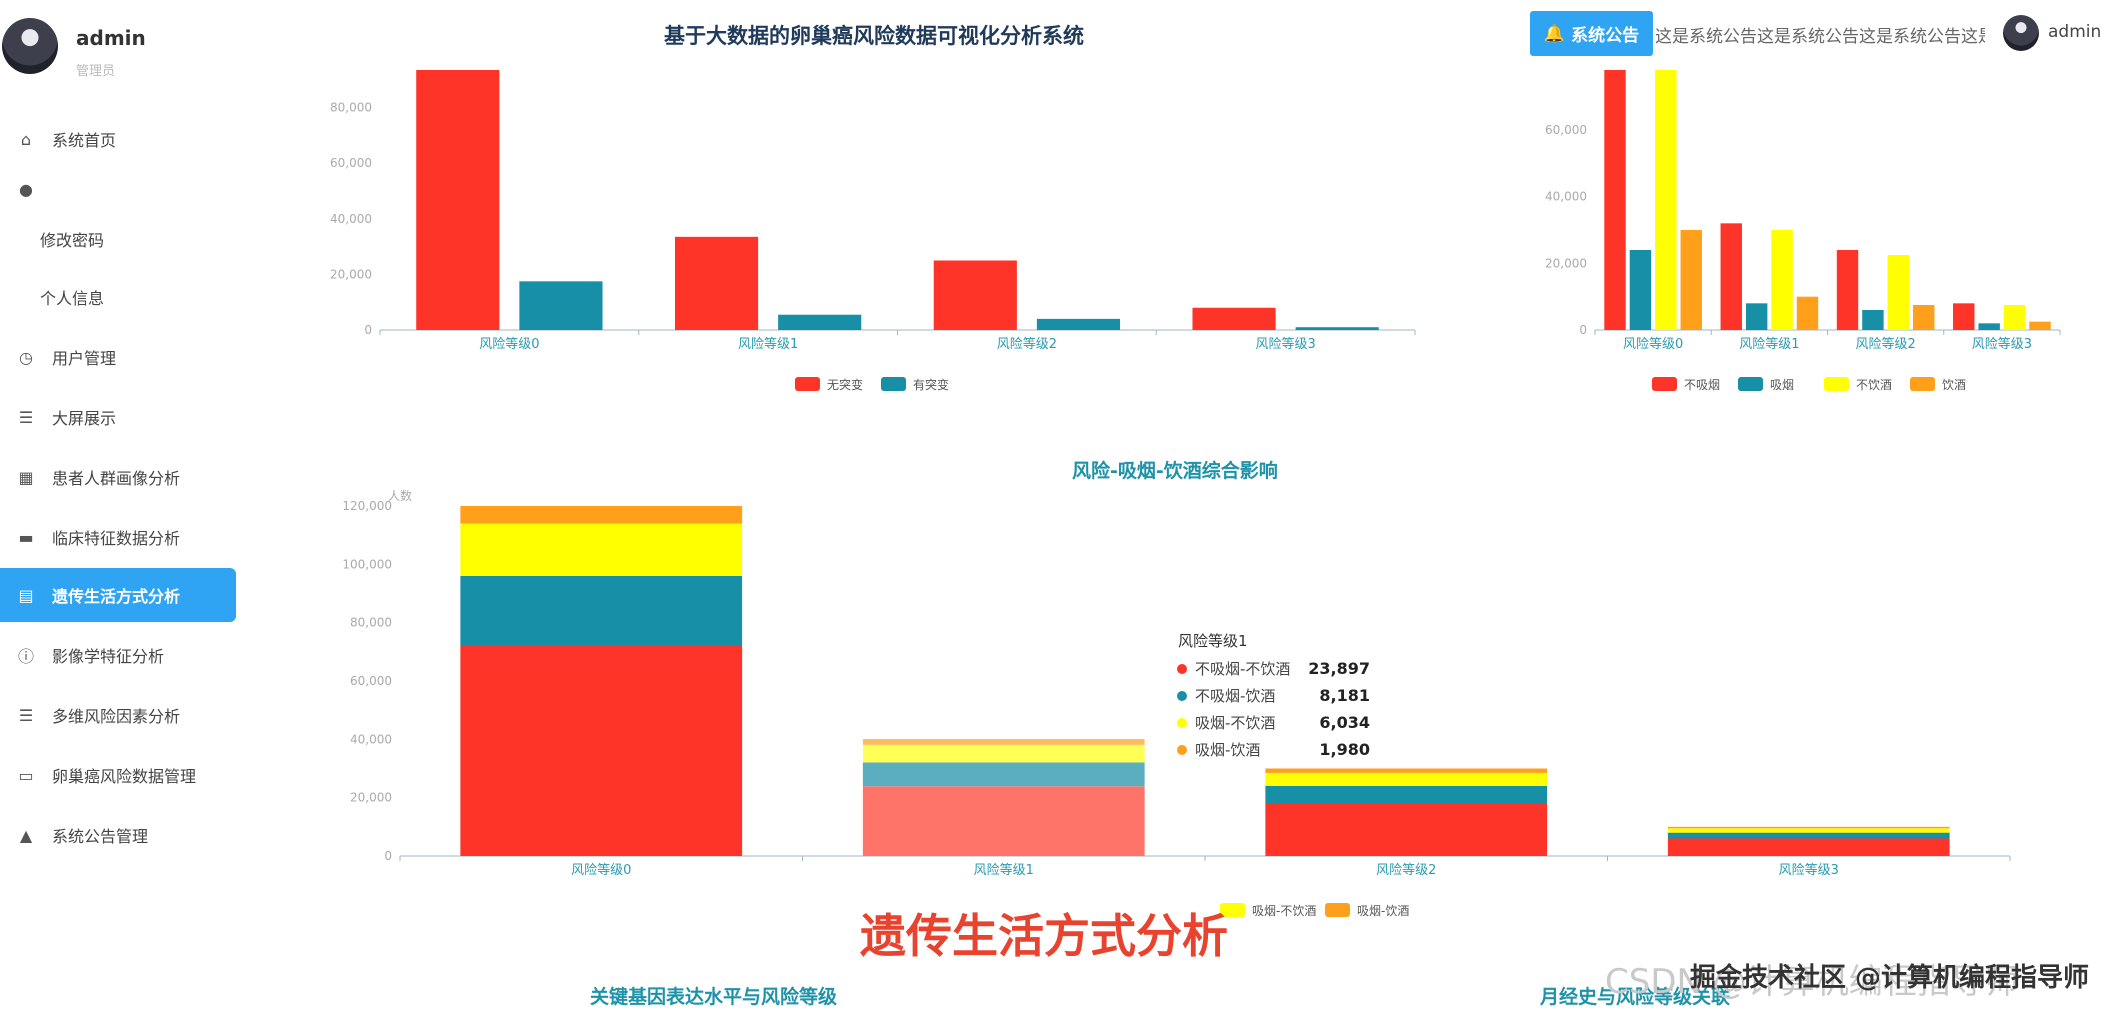 The width and height of the screenshot is (2101, 1014). Describe the element at coordinates (118, 537) in the screenshot. I see `sidebar-item-7: ▬ 临床特征数据分析` at that location.